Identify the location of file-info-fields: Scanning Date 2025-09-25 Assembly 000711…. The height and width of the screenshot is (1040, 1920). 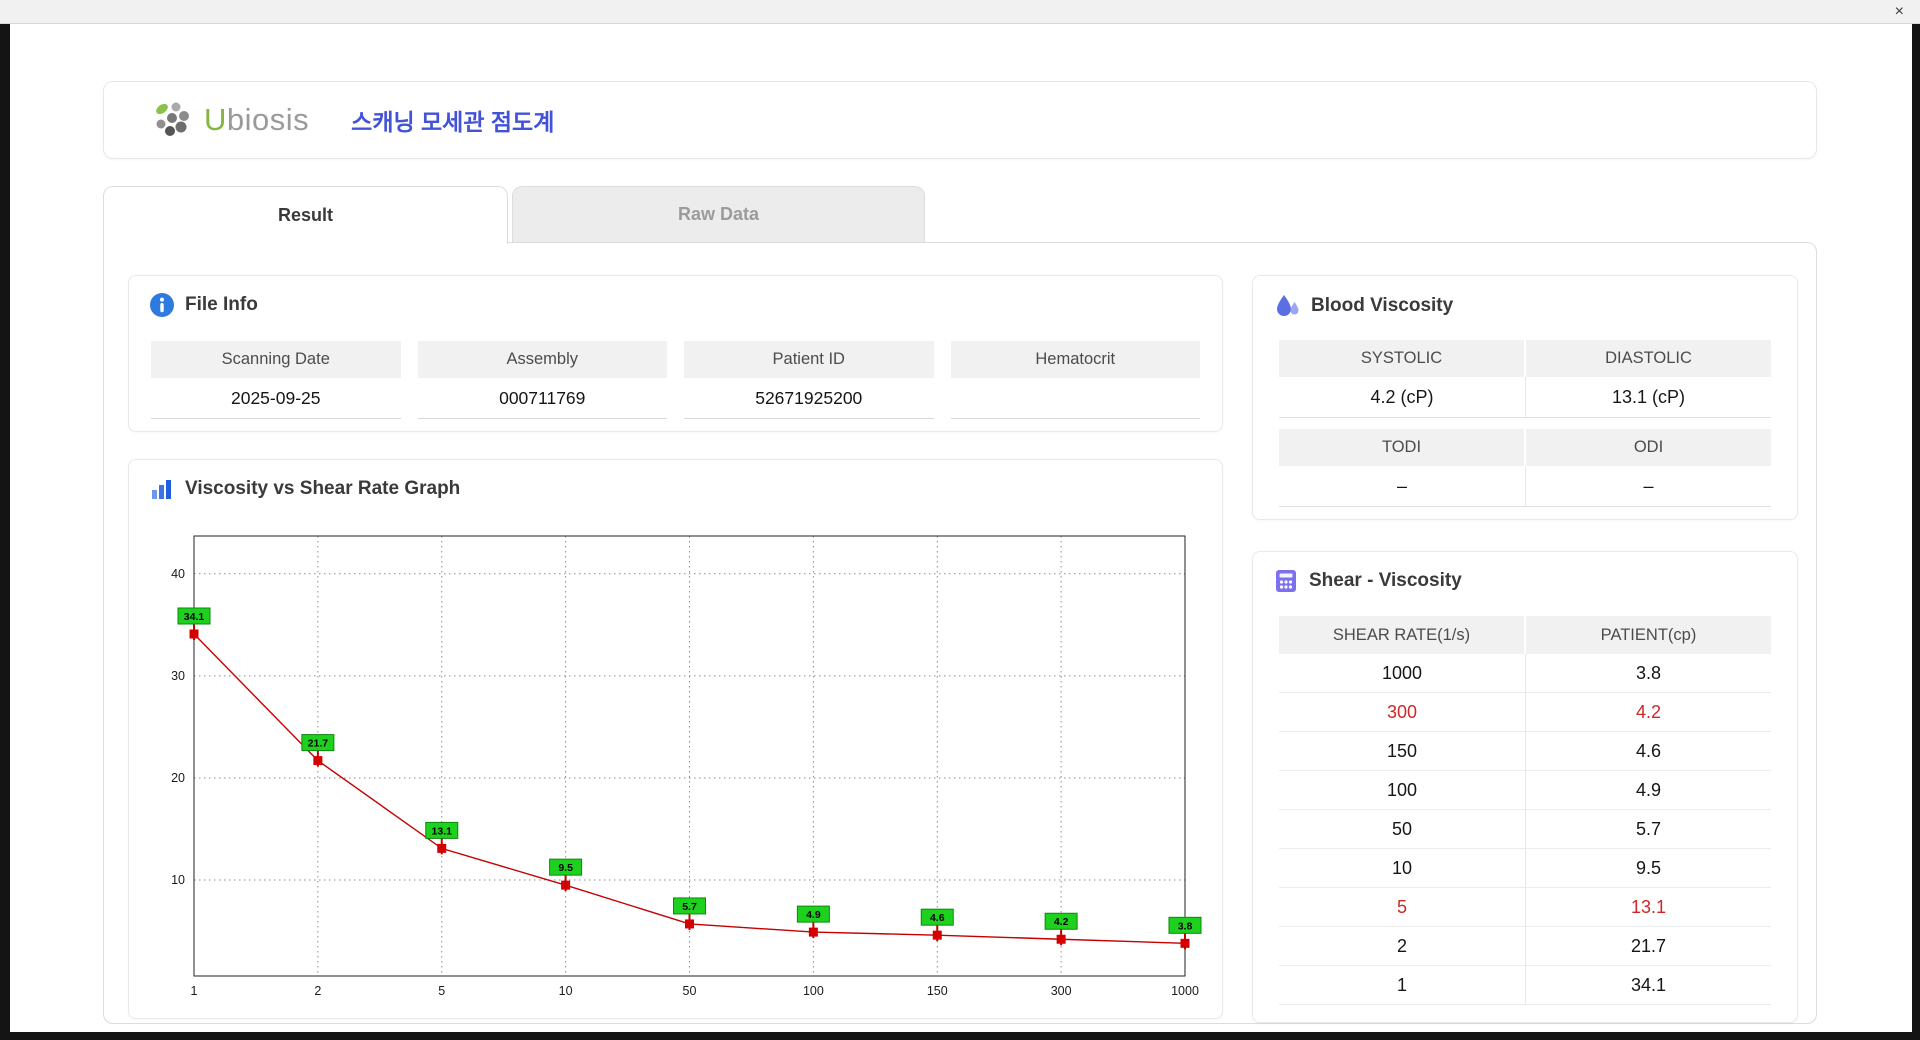
(675, 380).